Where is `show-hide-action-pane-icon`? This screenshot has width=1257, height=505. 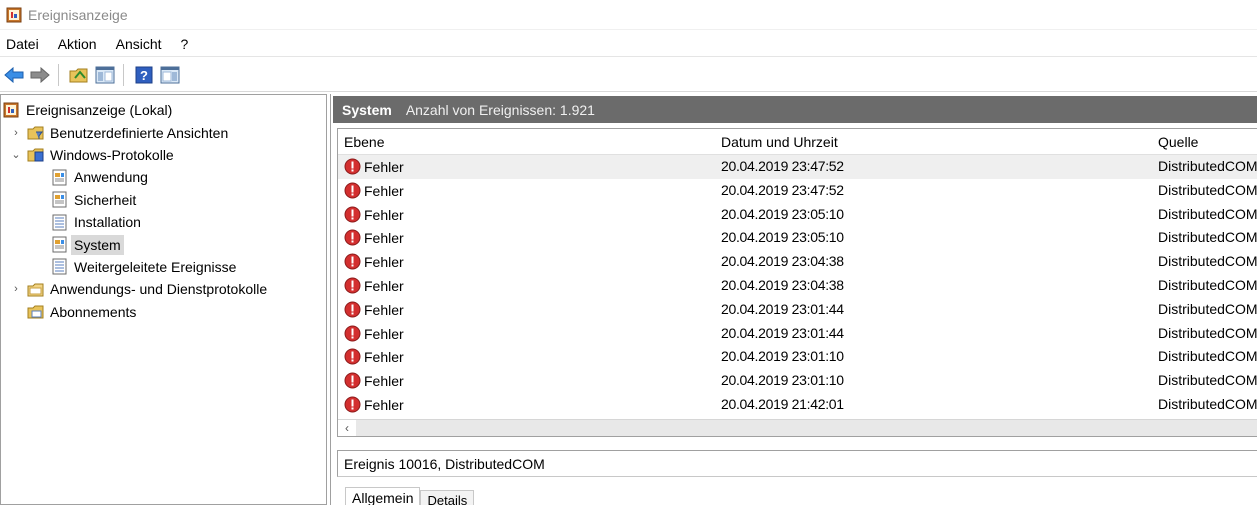 show-hide-action-pane-icon is located at coordinates (170, 74).